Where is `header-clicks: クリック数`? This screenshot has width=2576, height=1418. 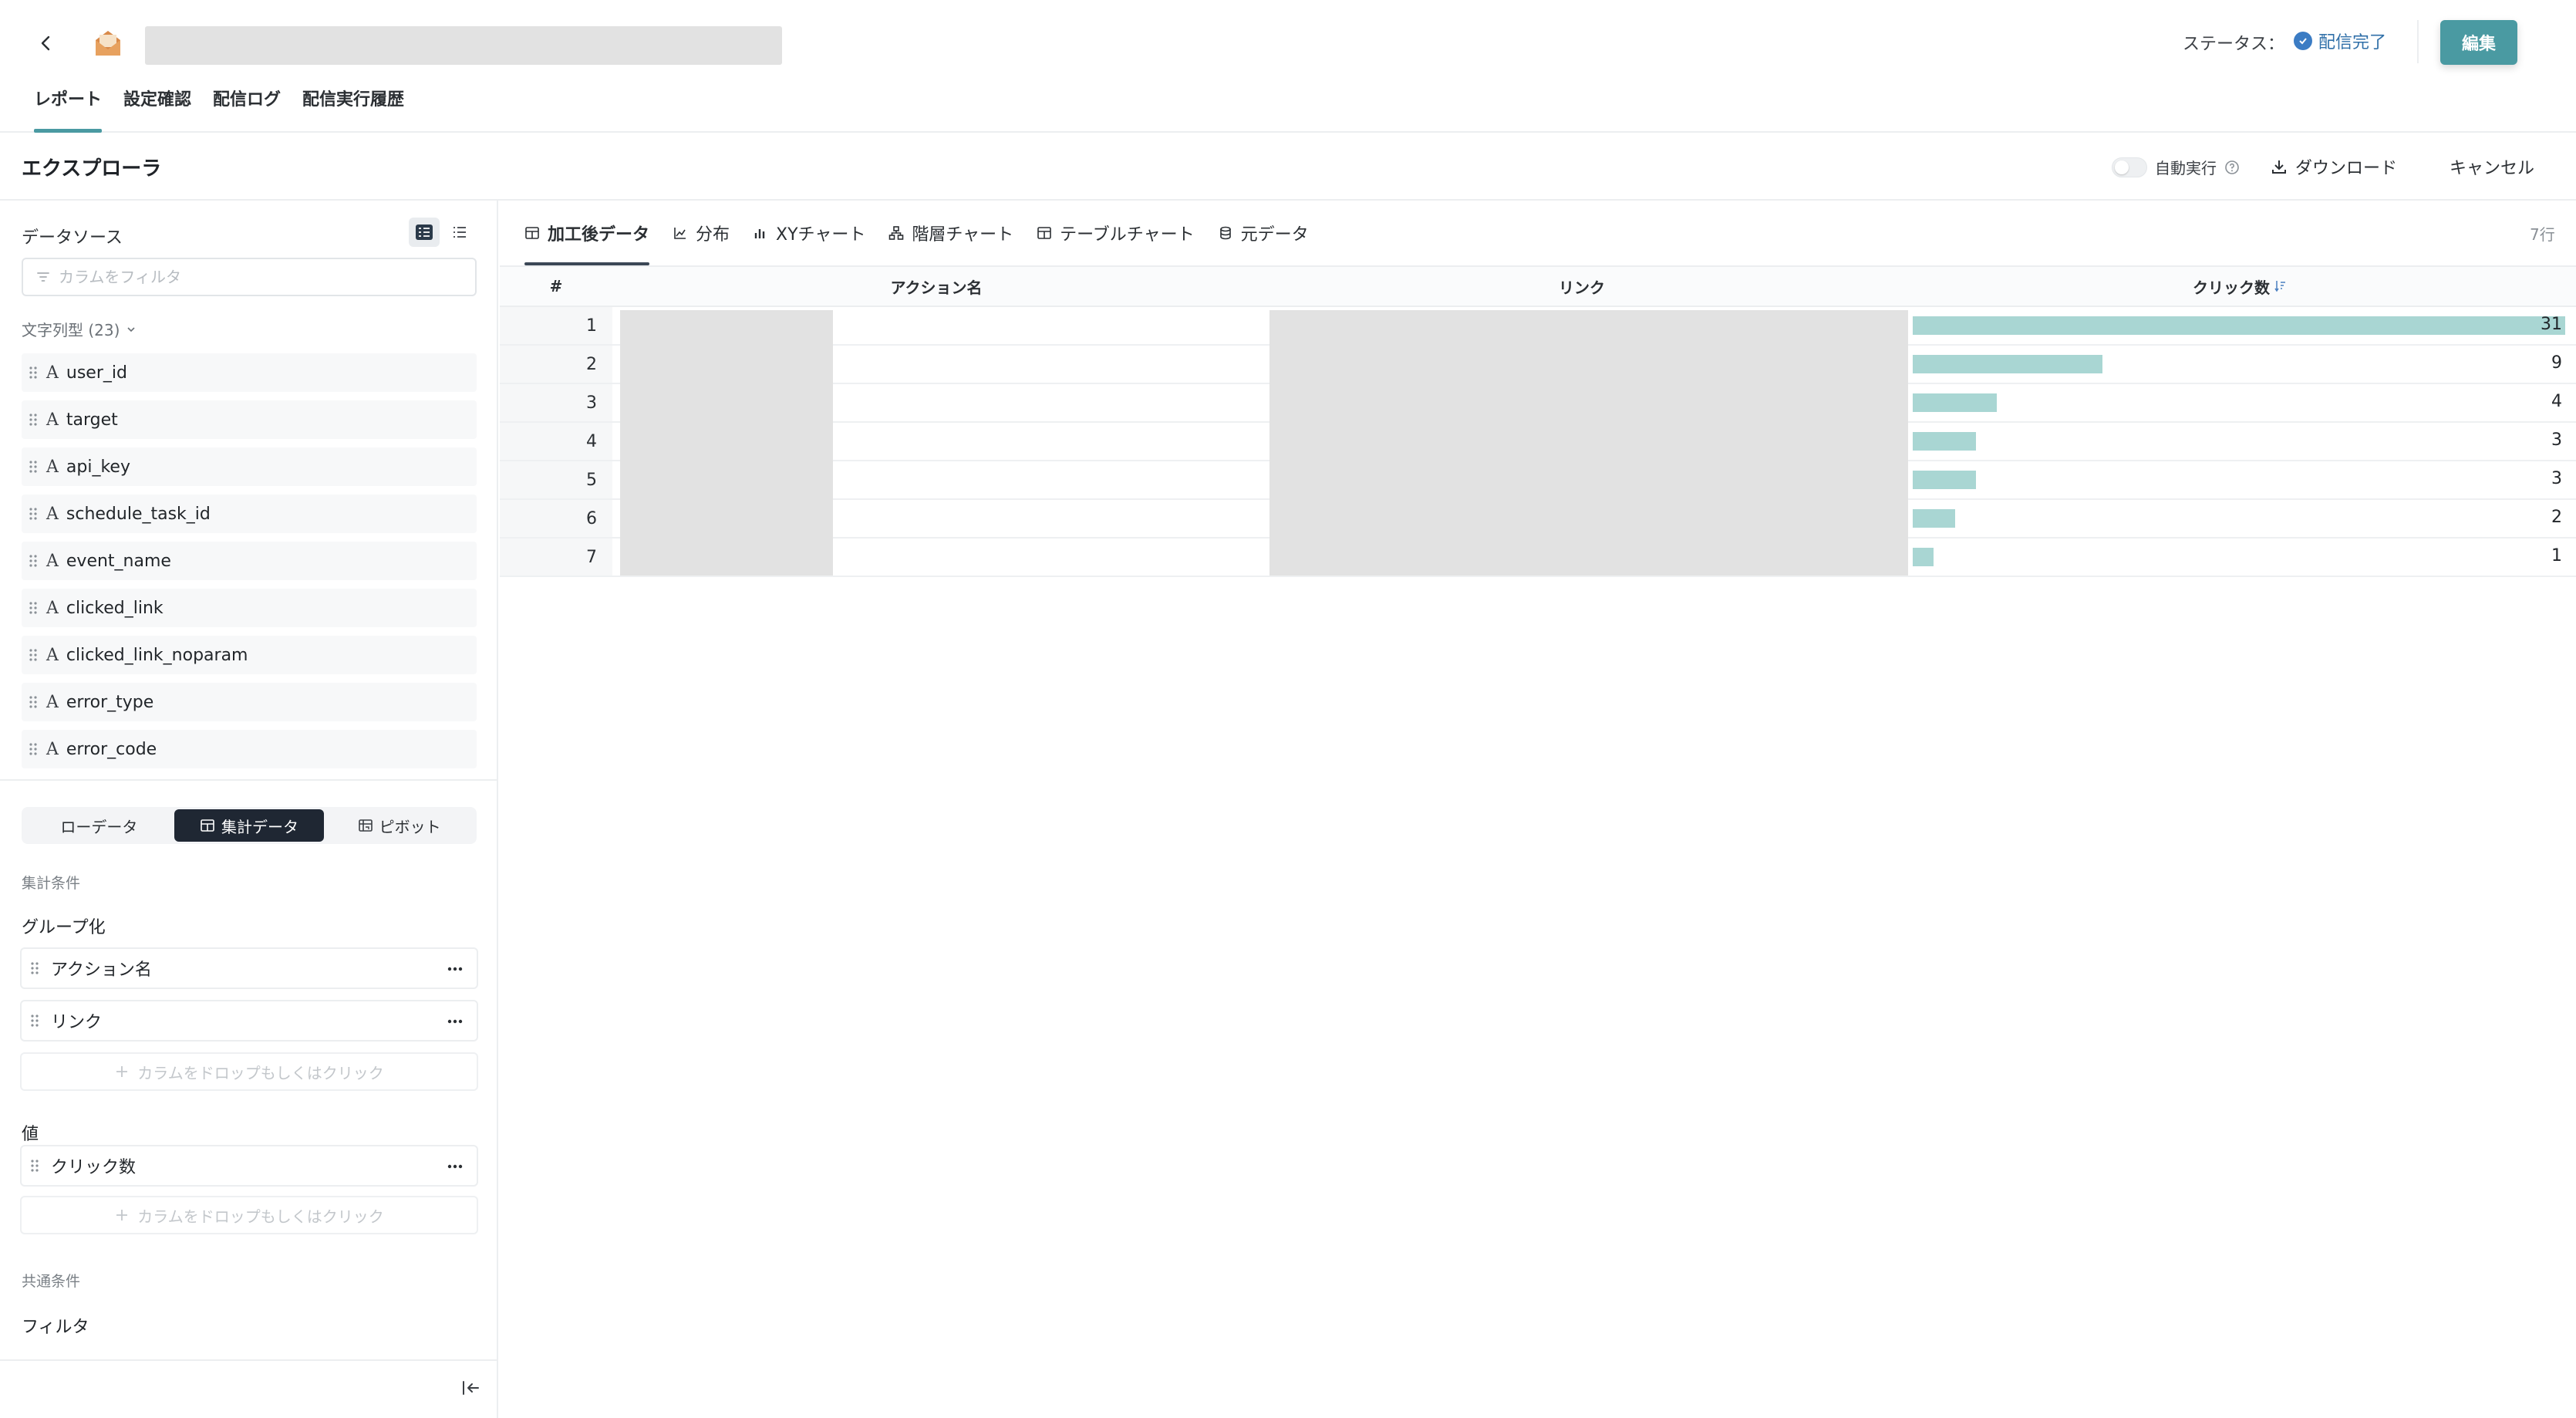
header-clicks: クリック数 is located at coordinates (2239, 286).